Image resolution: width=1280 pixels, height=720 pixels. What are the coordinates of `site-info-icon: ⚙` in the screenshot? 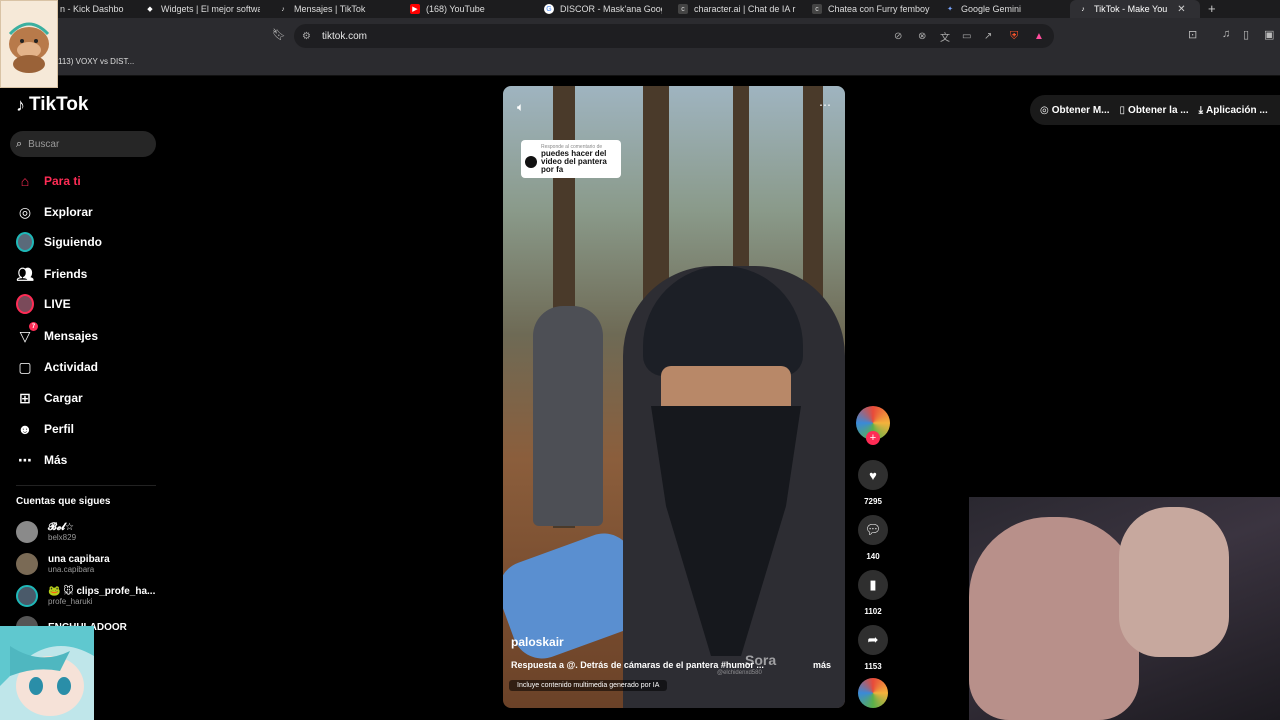 It's located at (306, 36).